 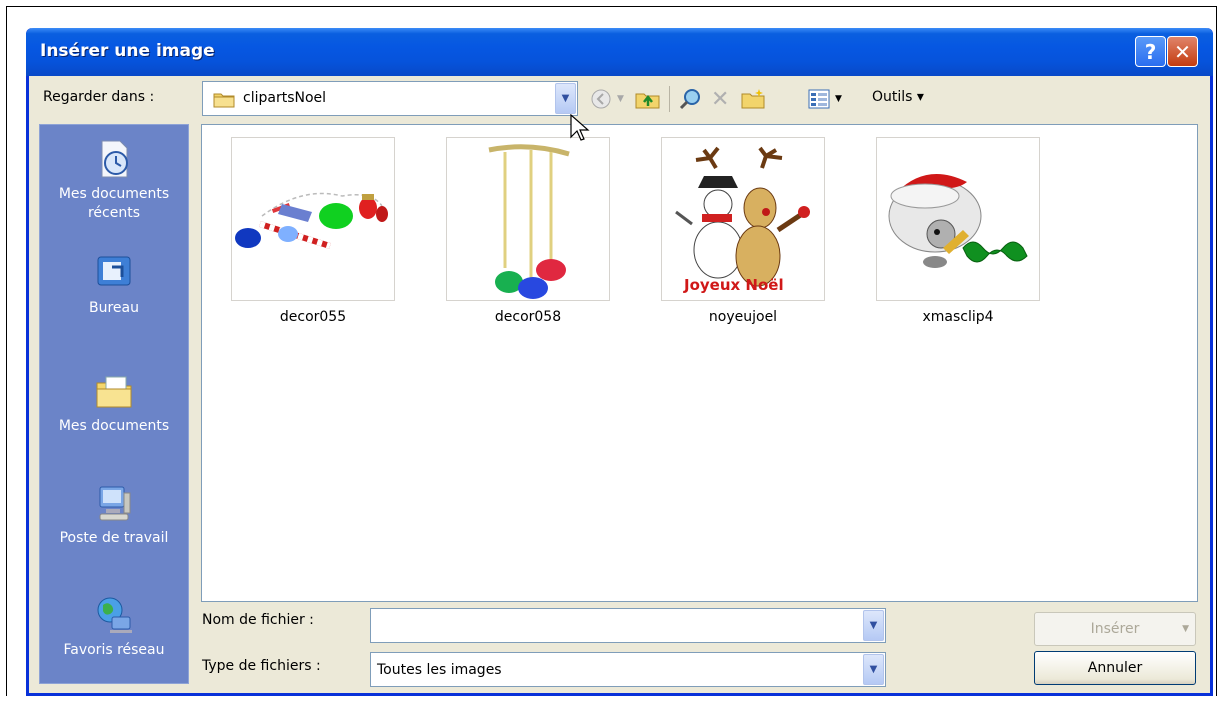 I want to click on insert-options-arrow: ▼, so click(x=1185, y=629).